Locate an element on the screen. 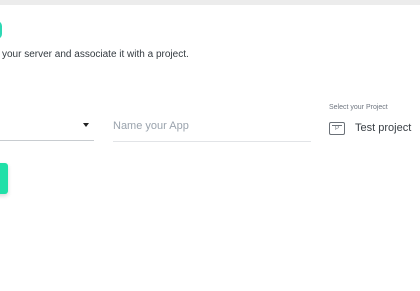 This screenshot has width=420, height=291. app-name-input is located at coordinates (208, 126).